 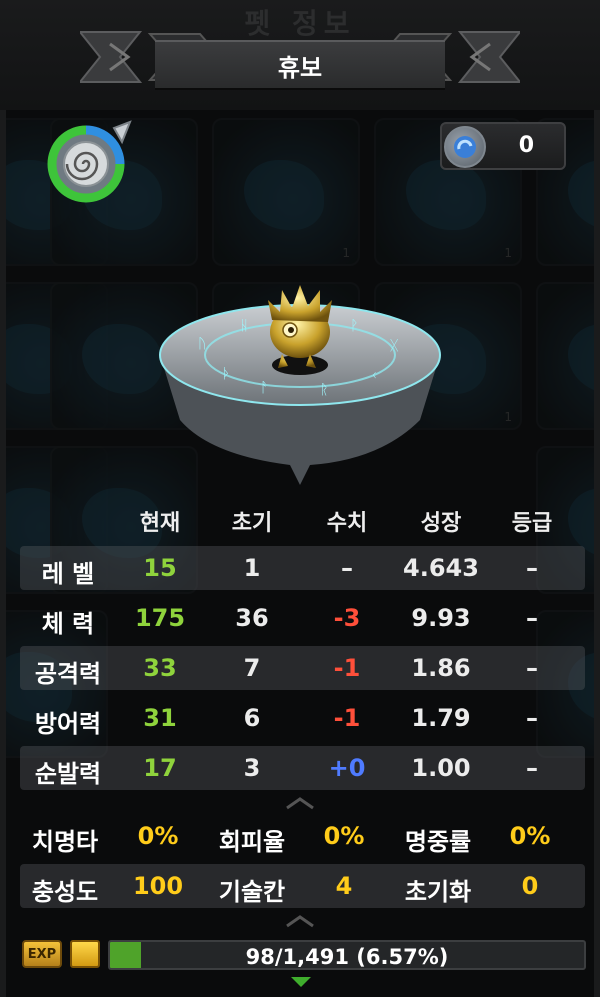 What do you see at coordinates (300, 668) in the screenshot?
I see `stat-row-attack: 공격력 33 7 -1 1.86 –` at bounding box center [300, 668].